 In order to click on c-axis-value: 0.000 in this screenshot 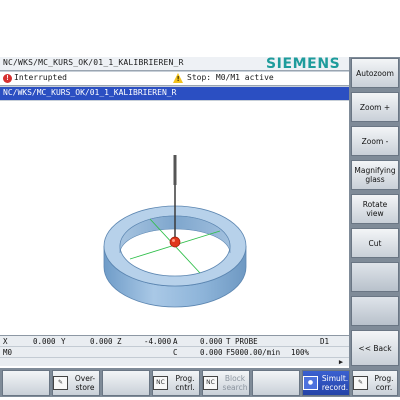, I will do `click(211, 352)`.